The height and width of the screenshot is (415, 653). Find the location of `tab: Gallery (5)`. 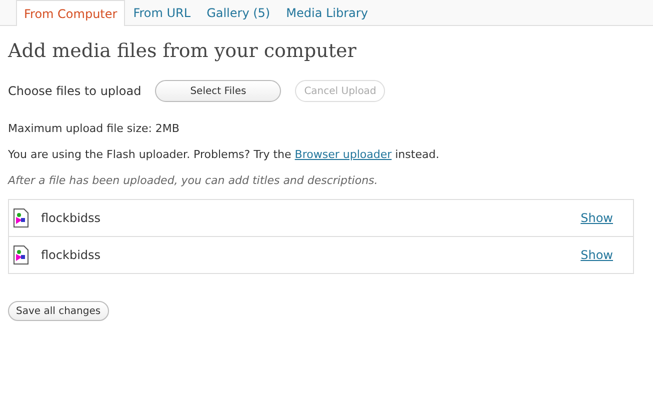

tab: Gallery (5) is located at coordinates (238, 12).